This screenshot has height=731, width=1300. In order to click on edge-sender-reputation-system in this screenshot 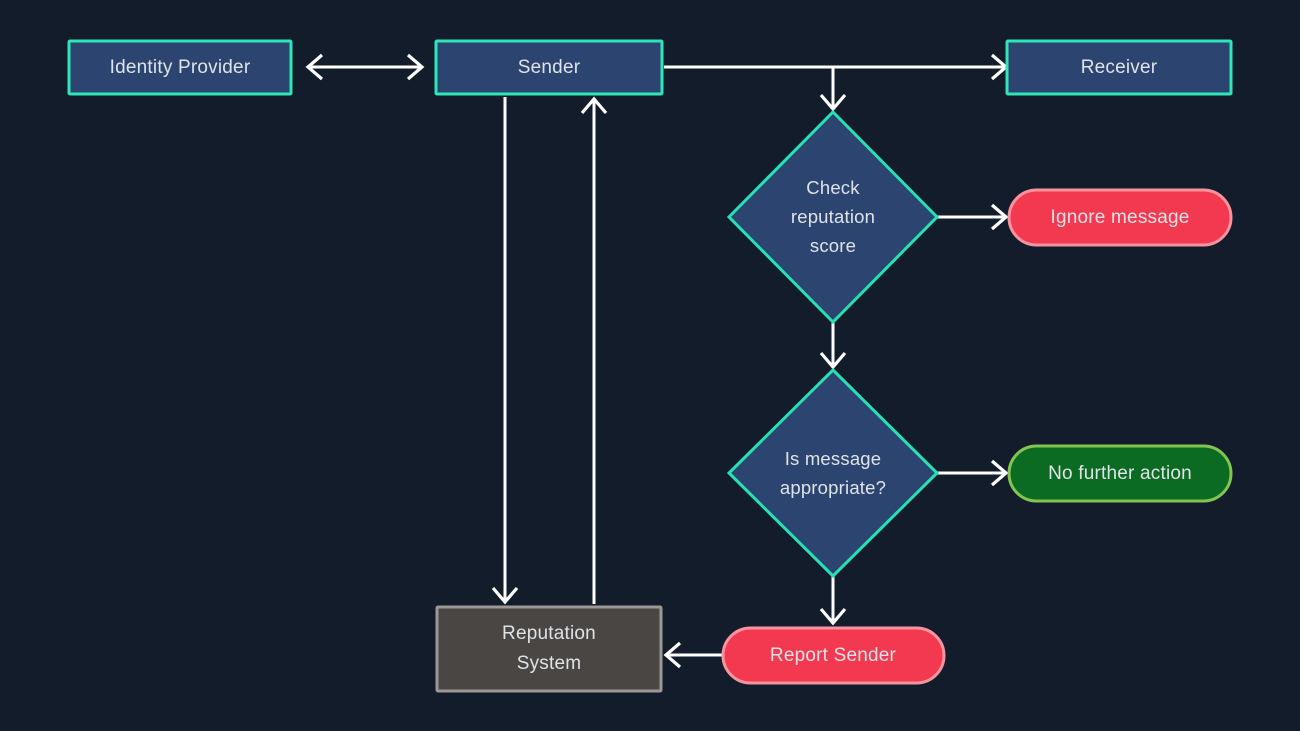, I will do `click(505, 351)`.